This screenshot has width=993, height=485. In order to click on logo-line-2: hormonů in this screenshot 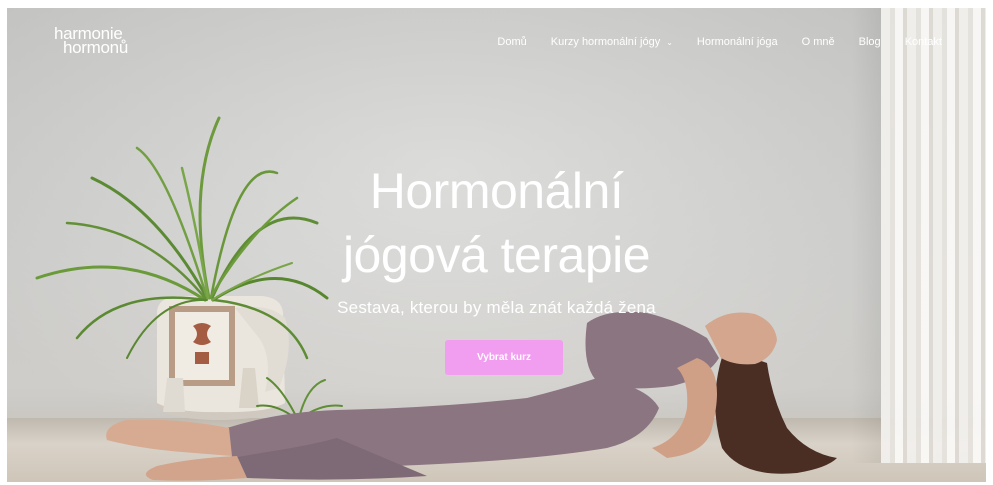, I will do `click(95, 47)`.